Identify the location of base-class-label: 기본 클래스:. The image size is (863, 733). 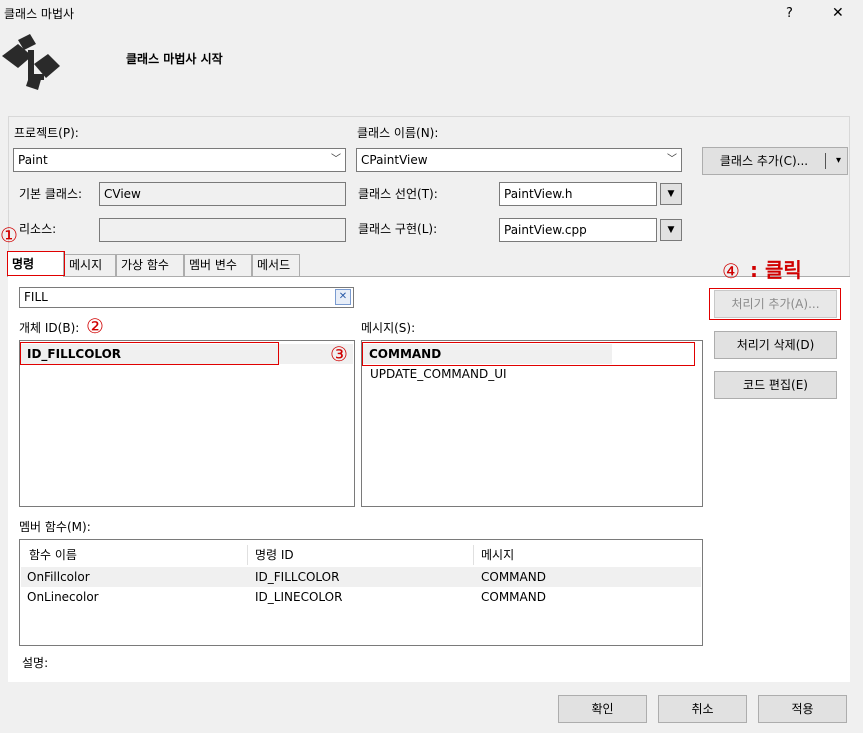
(51, 194).